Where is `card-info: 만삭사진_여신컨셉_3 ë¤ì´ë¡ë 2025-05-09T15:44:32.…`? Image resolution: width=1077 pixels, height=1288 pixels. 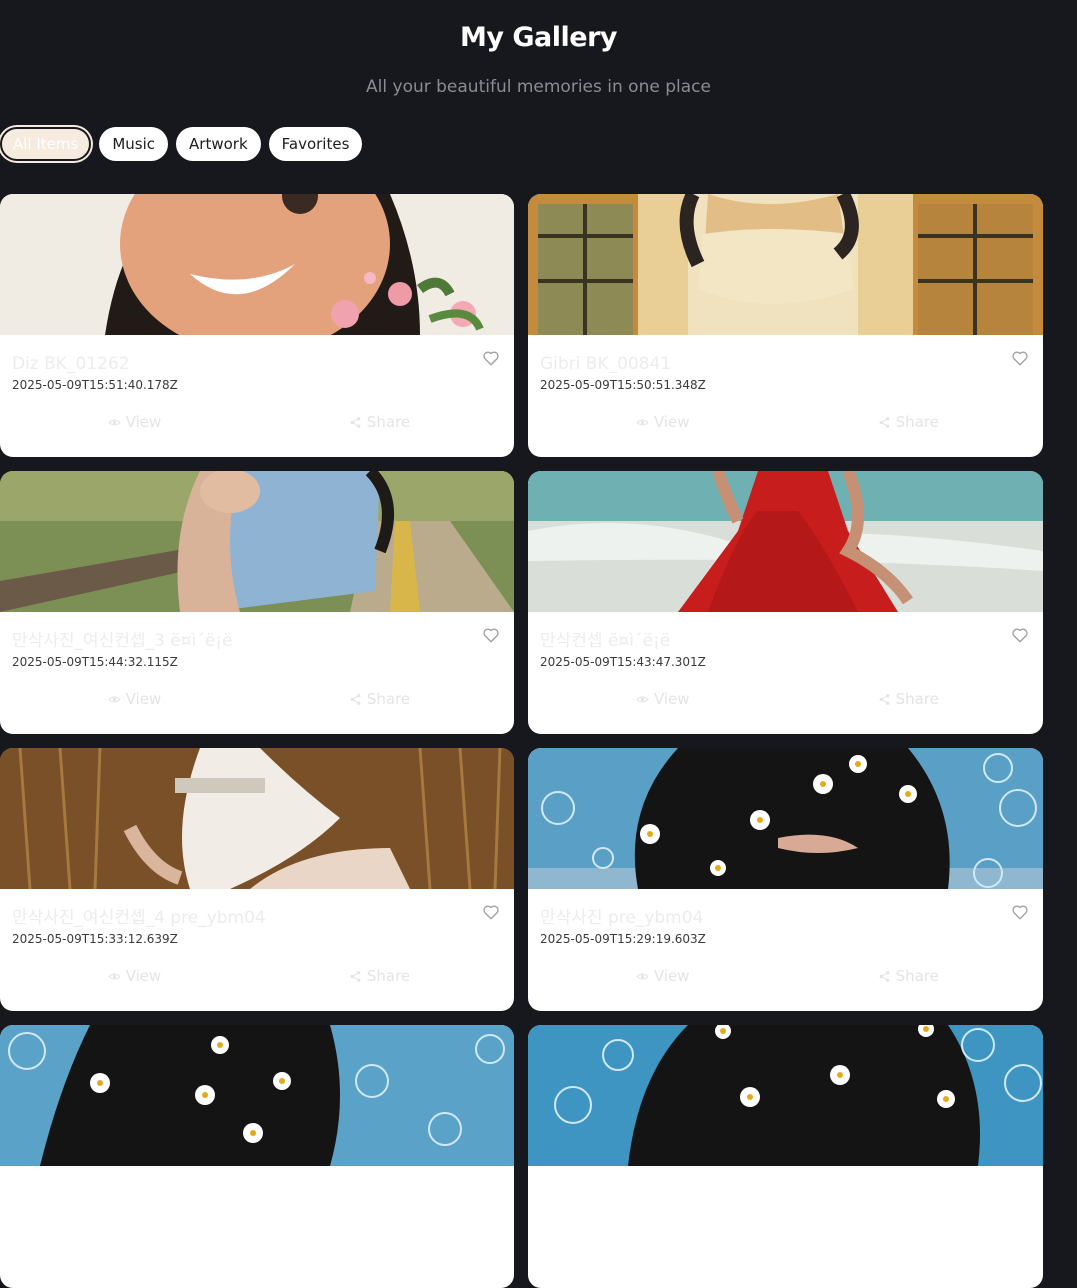 card-info: 만삭사진_여신컨셉_3 ë¤ì´ë¡ë 2025-05-09T15:44:32.… is located at coordinates (257, 660).